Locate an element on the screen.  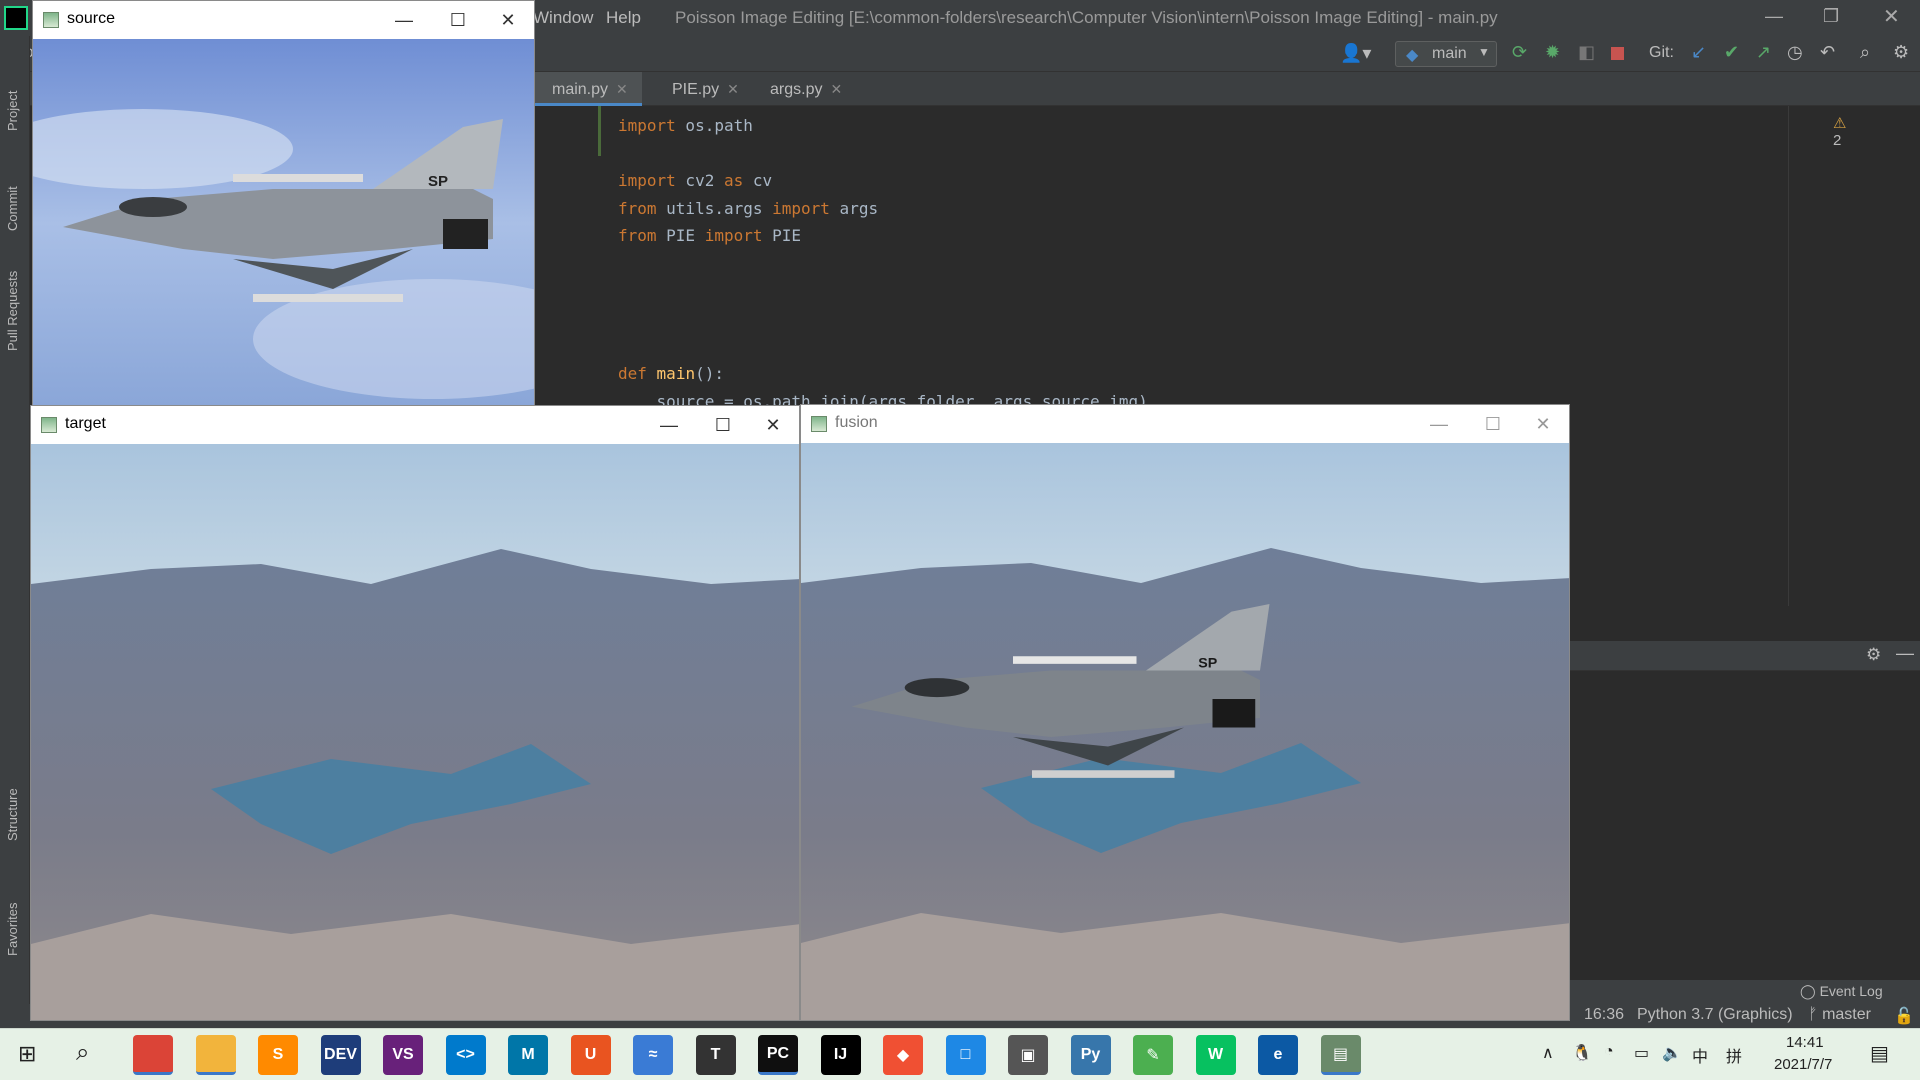
favorites-tool-tab: Favorites is located at coordinates (12, 929).